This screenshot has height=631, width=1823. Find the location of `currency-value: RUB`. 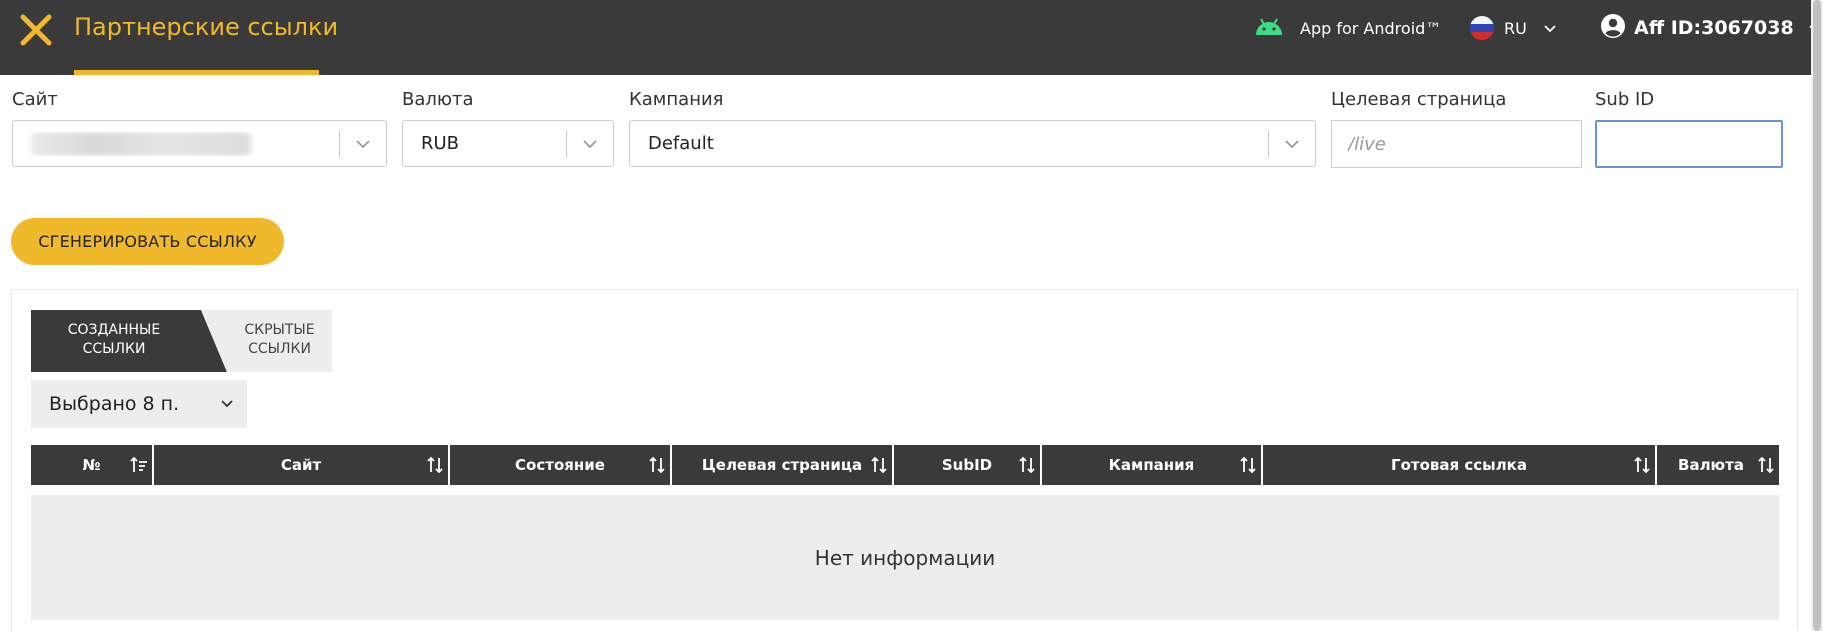

currency-value: RUB is located at coordinates (440, 143).